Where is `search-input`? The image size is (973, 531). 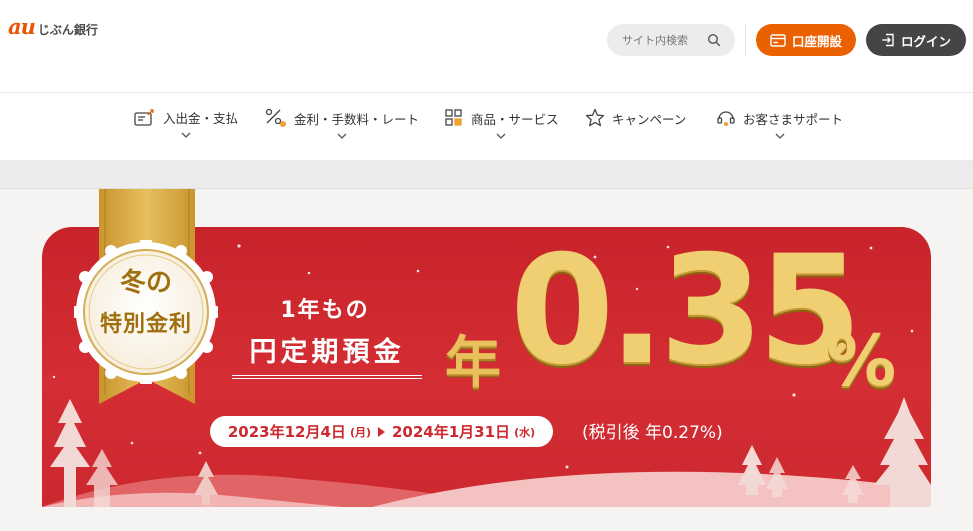 search-input is located at coordinates (665, 40).